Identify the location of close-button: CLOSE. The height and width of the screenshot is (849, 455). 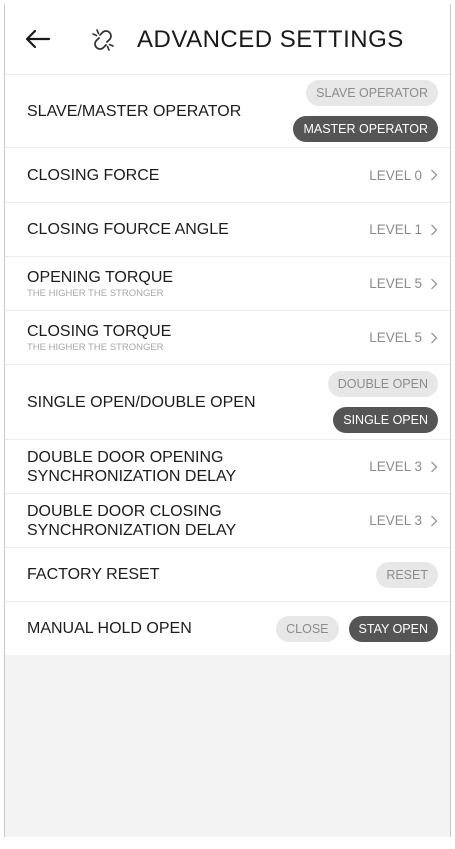
(307, 629).